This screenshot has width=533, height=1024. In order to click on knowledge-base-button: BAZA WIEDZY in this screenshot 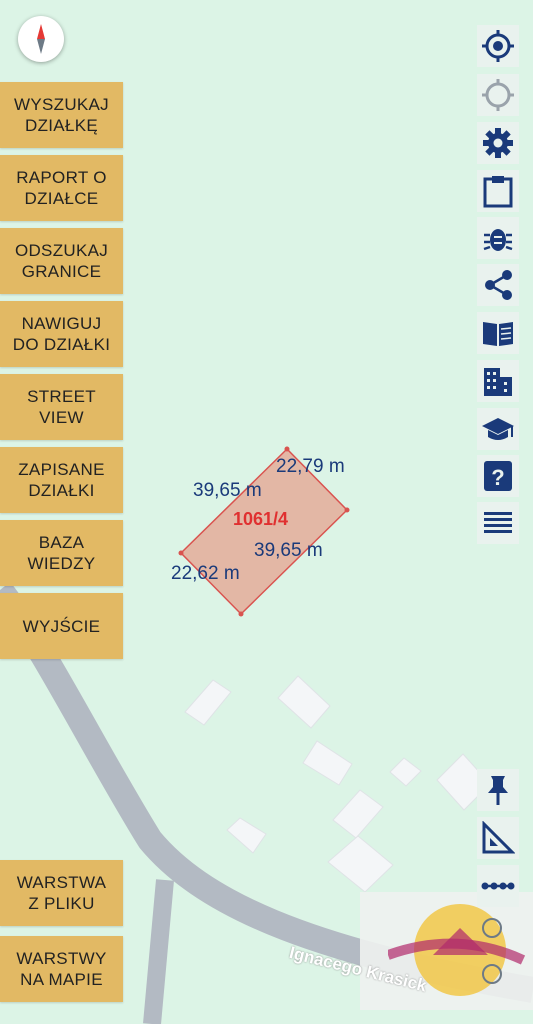, I will do `click(61, 553)`.